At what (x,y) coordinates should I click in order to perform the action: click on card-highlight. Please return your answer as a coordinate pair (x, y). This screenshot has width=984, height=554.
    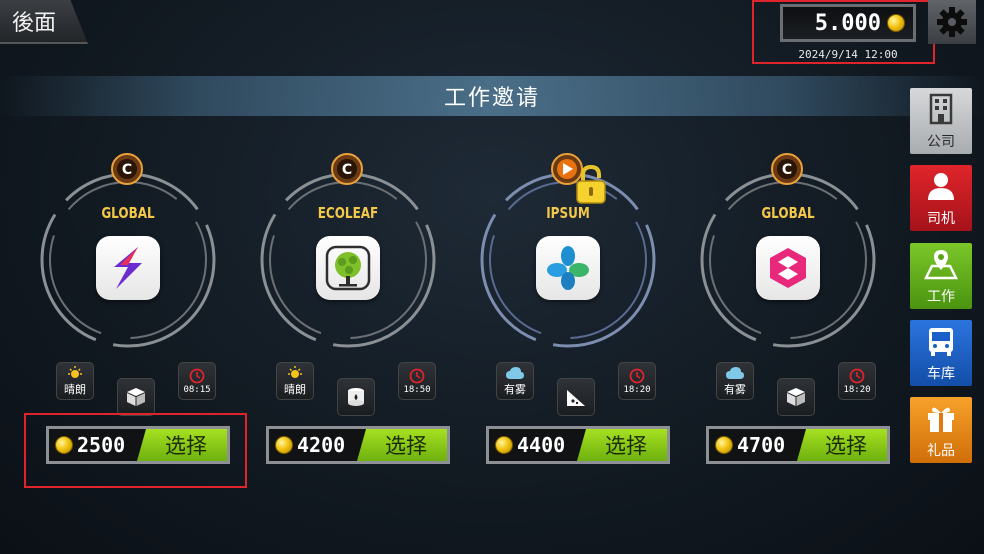
    Looking at the image, I should click on (135, 450).